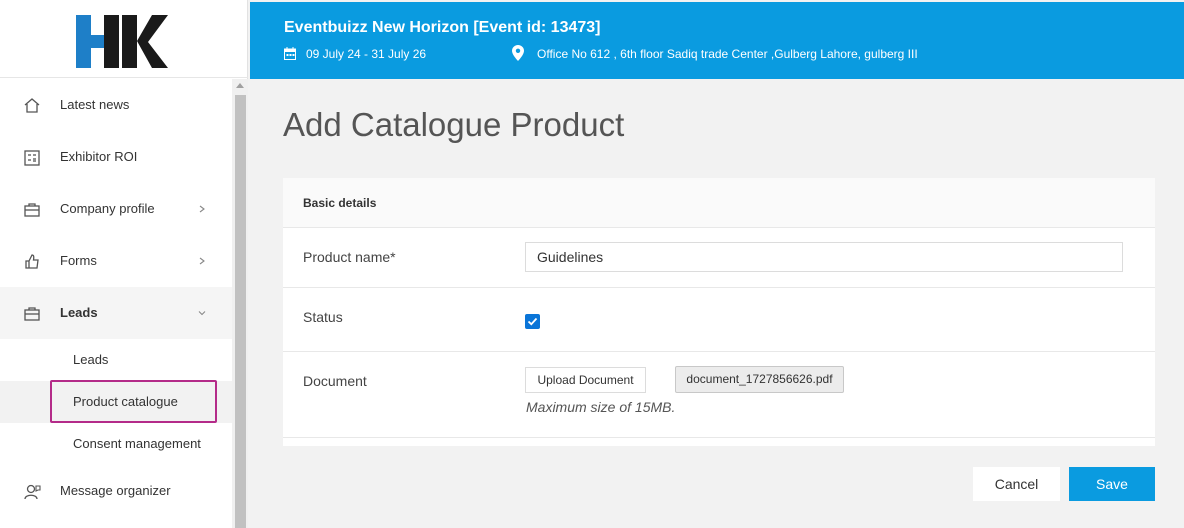 The height and width of the screenshot is (528, 1184). What do you see at coordinates (32, 105) in the screenshot?
I see `home-icon` at bounding box center [32, 105].